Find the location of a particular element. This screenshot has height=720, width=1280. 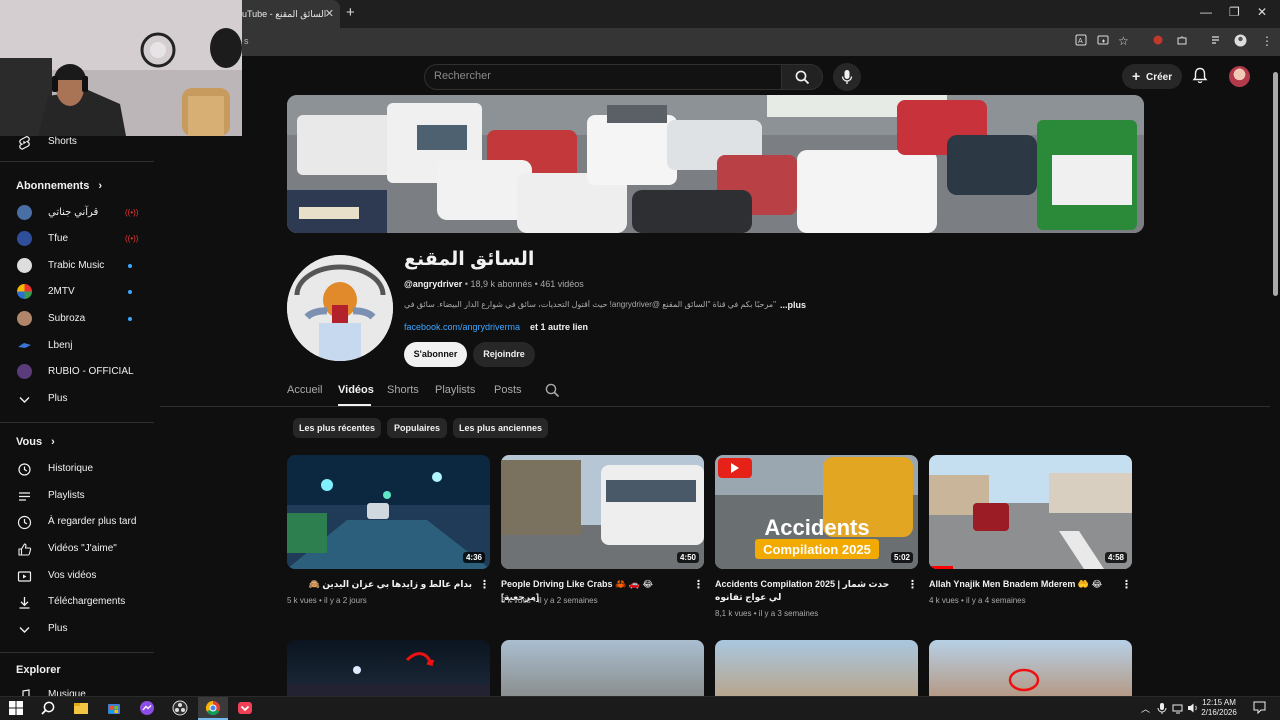

browser-menu-icon: ⋮ is located at coordinates (1267, 41).